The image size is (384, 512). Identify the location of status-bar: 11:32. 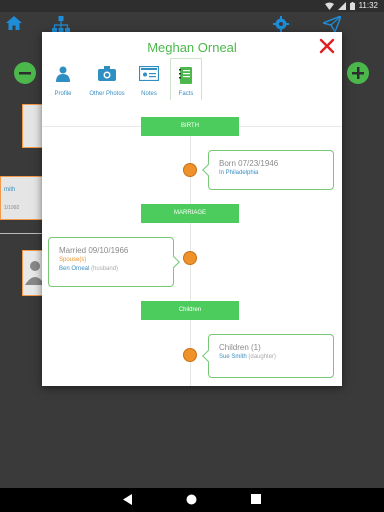
(192, 6).